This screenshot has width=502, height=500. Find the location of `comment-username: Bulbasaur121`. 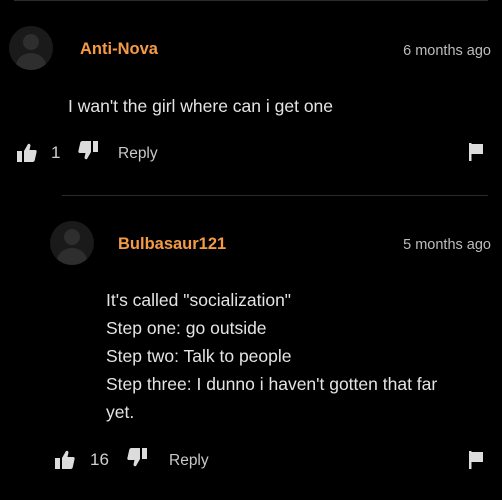

comment-username: Bulbasaur121 is located at coordinates (172, 244).